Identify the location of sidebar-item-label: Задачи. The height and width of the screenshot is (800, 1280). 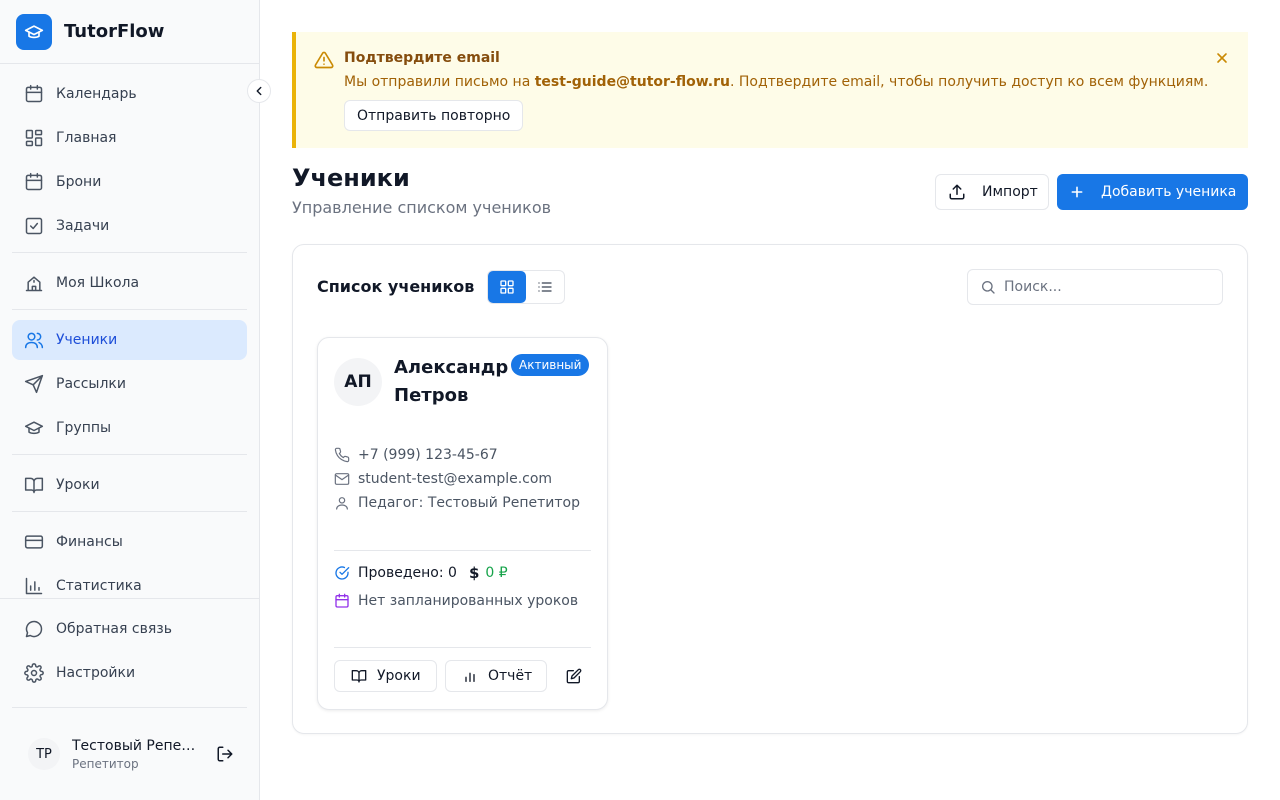
(83, 226).